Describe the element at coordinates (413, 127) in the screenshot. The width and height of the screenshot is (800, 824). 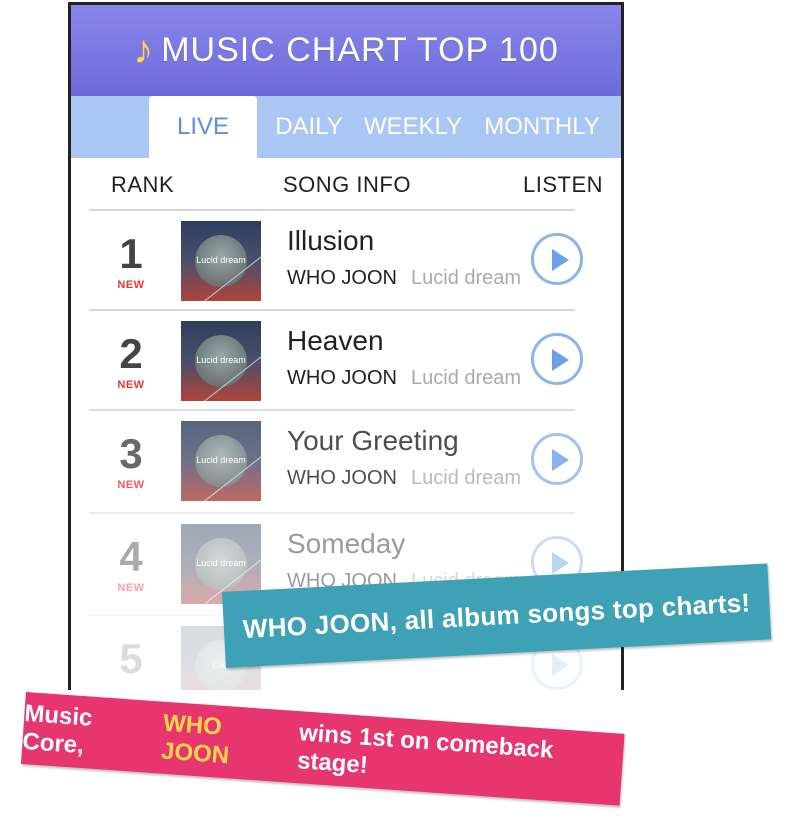
I see `tab-weekly: WEEKLY` at that location.